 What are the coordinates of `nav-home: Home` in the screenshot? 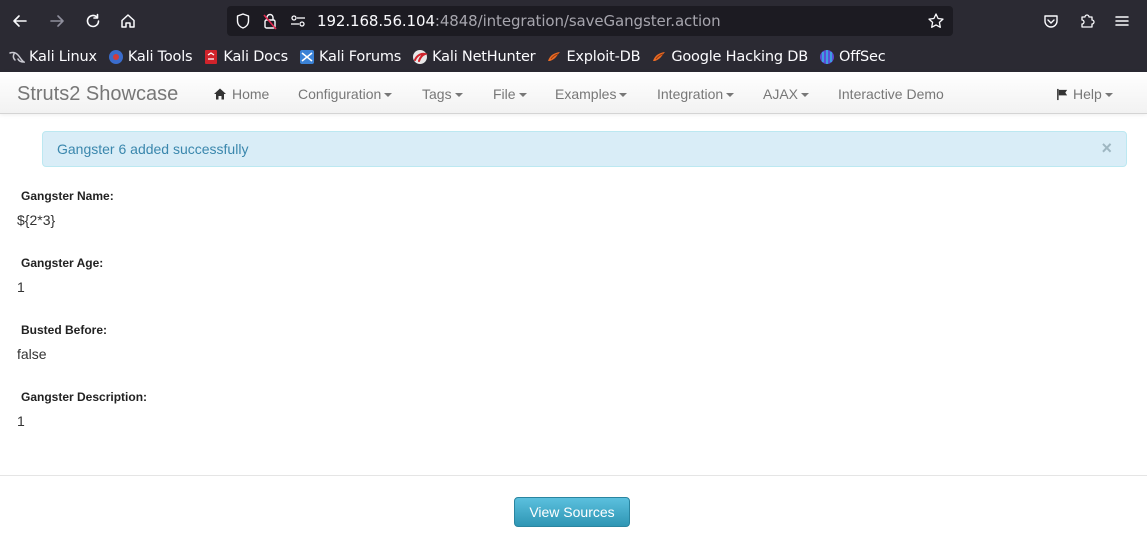 It's located at (241, 94).